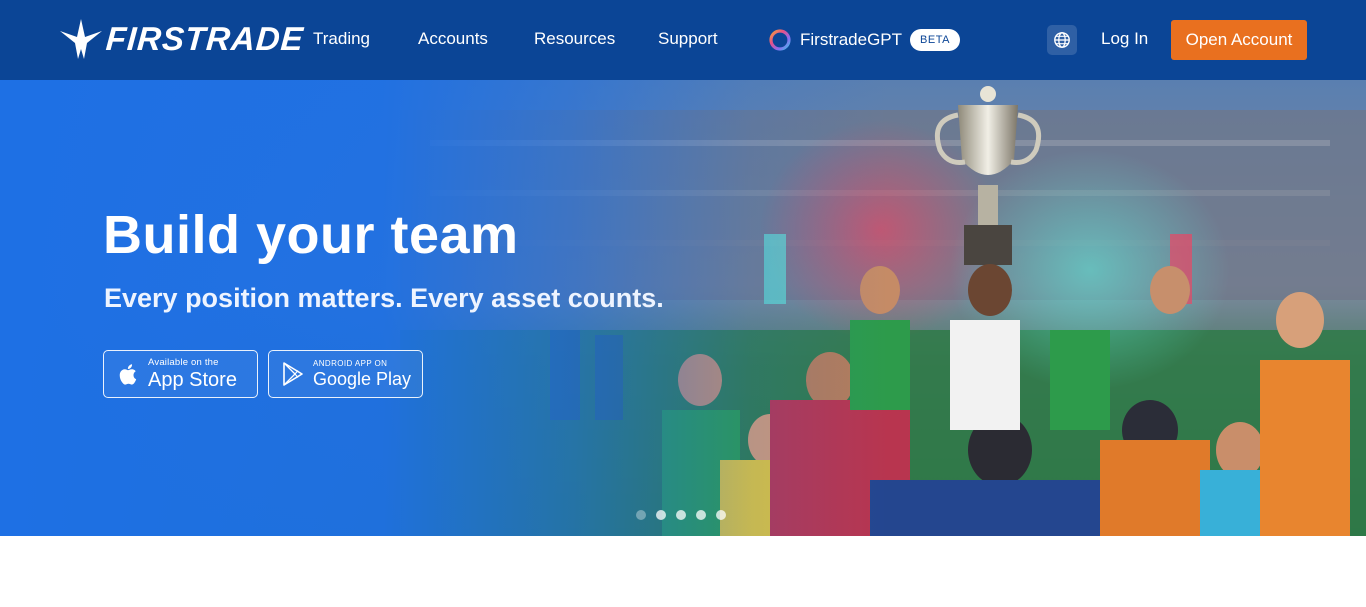  What do you see at coordinates (341, 39) in the screenshot?
I see `nav-trading: Trading` at bounding box center [341, 39].